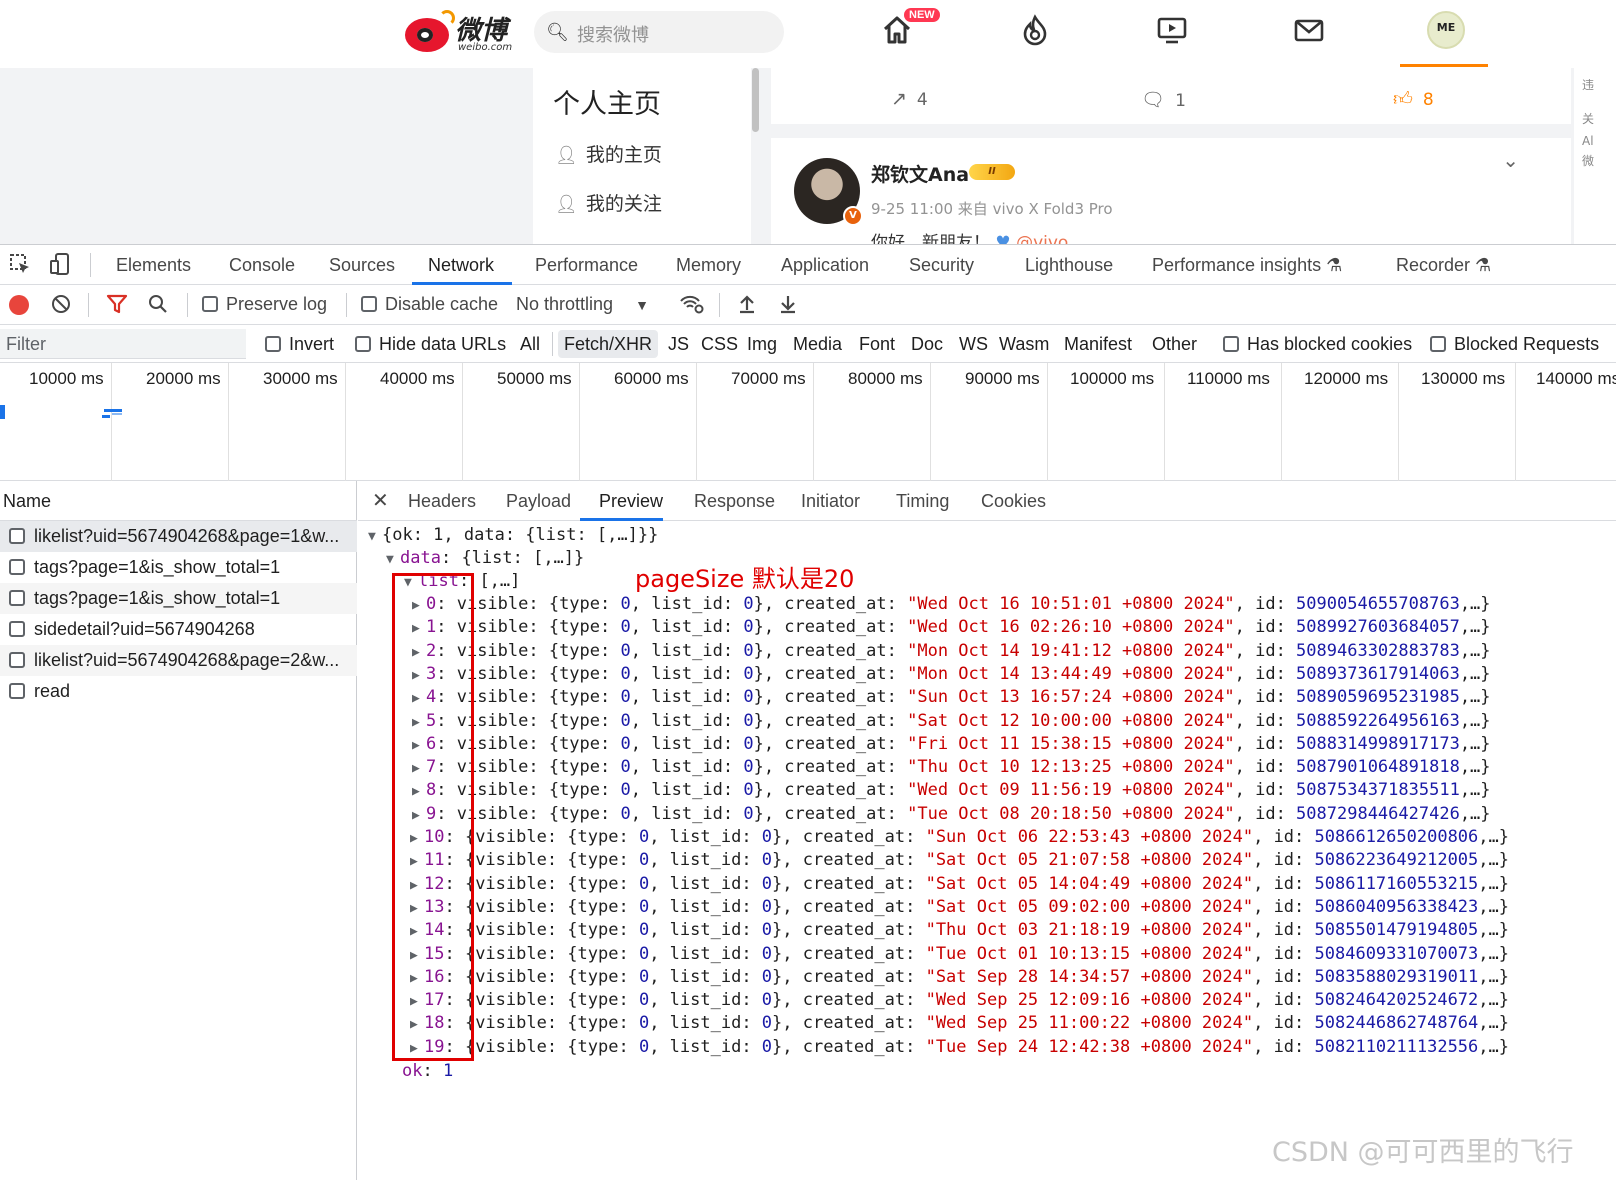 This screenshot has height=1180, width=1616. What do you see at coordinates (299, 344) in the screenshot?
I see `invert-checkbox: Invert` at bounding box center [299, 344].